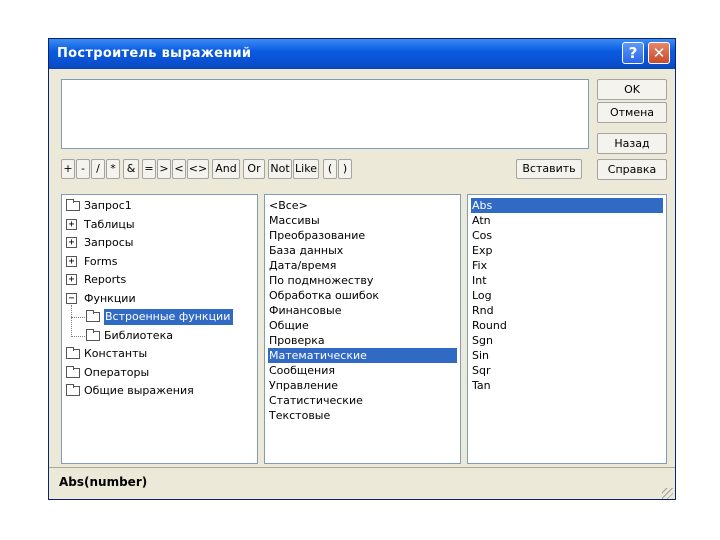 Image resolution: width=720 pixels, height=540 pixels. I want to click on function-item: Log, so click(567, 295).